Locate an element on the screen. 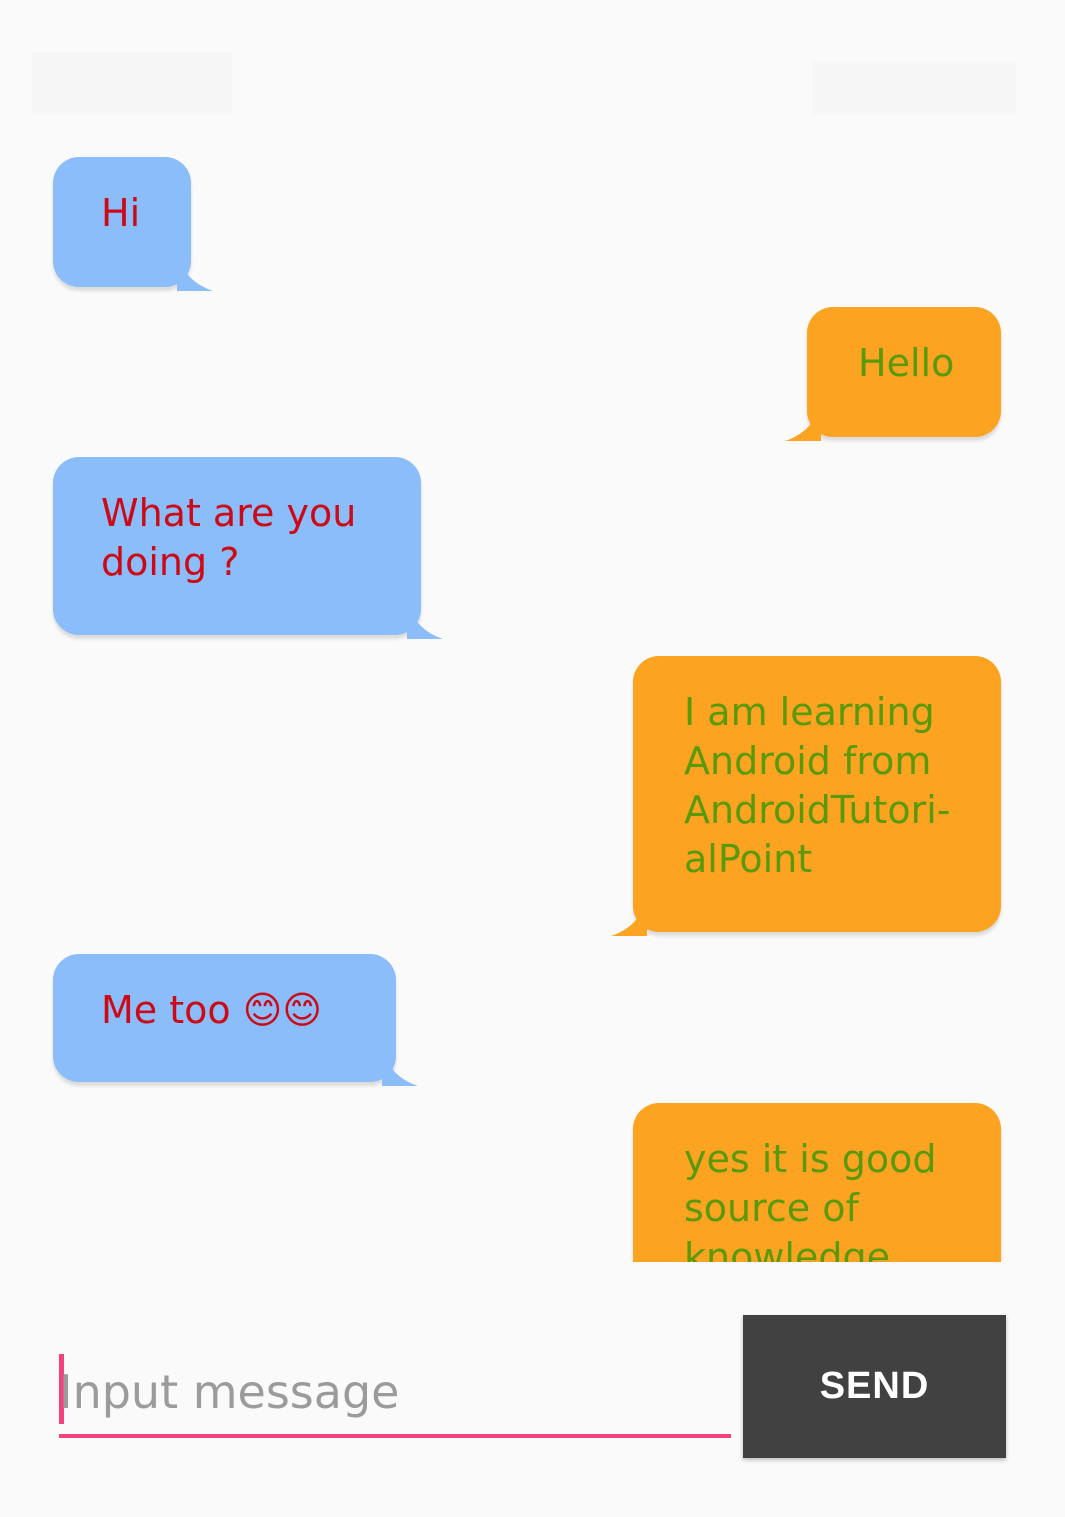 This screenshot has width=1065, height=1517. message-text: What are you doing ? is located at coordinates (229, 537).